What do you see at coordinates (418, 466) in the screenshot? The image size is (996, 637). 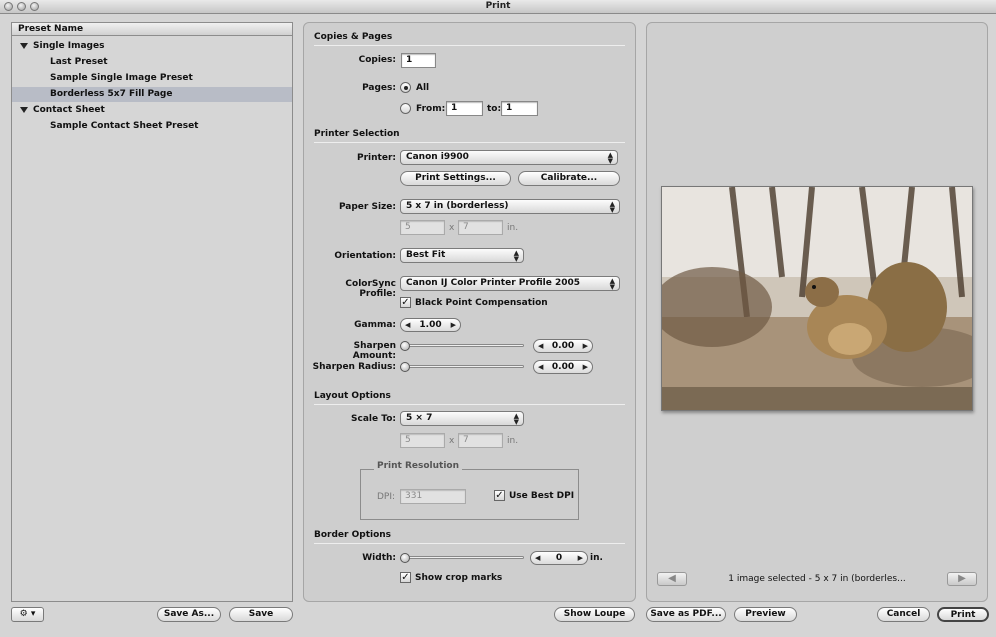 I see `print-resolution-title: Print Resolution` at bounding box center [418, 466].